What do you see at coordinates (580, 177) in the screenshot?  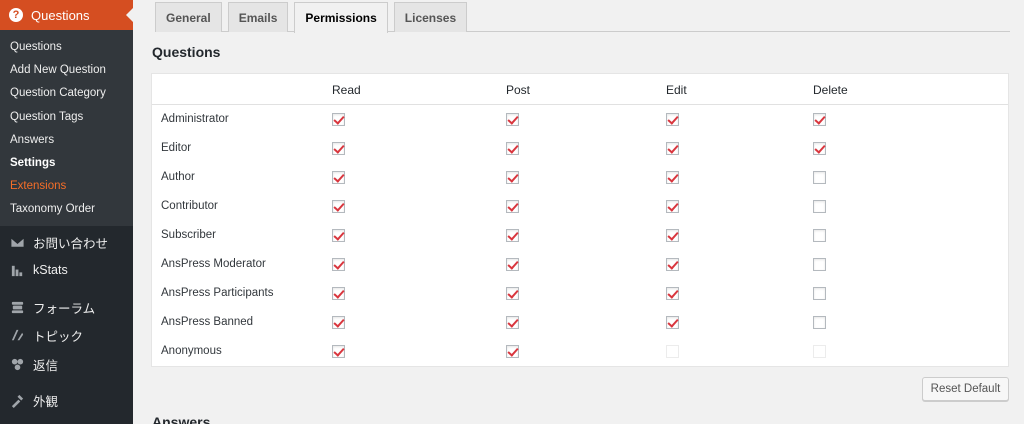 I see `table-row: Author` at bounding box center [580, 177].